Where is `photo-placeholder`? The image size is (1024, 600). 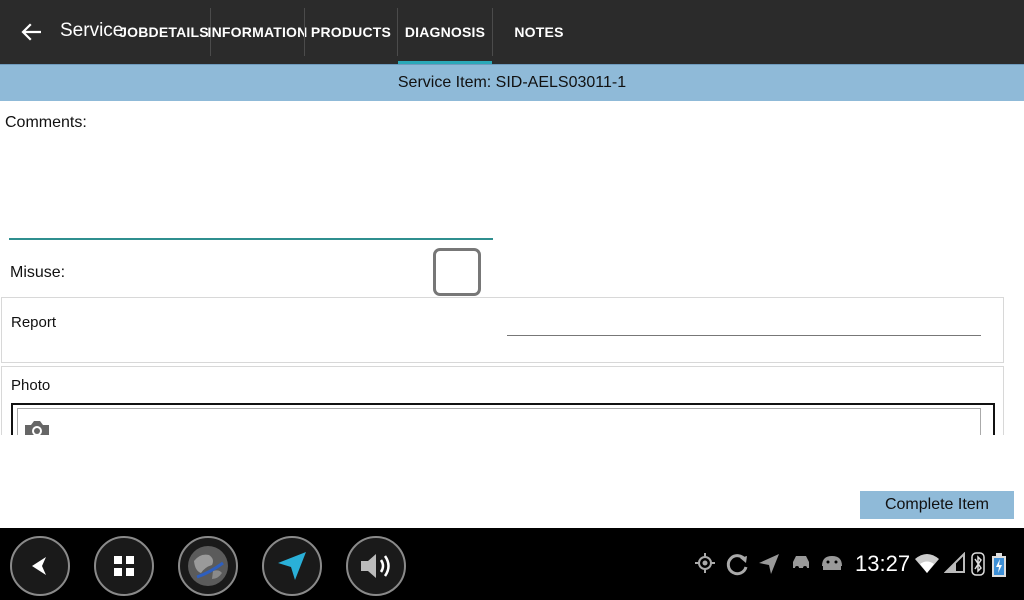 photo-placeholder is located at coordinates (499, 421).